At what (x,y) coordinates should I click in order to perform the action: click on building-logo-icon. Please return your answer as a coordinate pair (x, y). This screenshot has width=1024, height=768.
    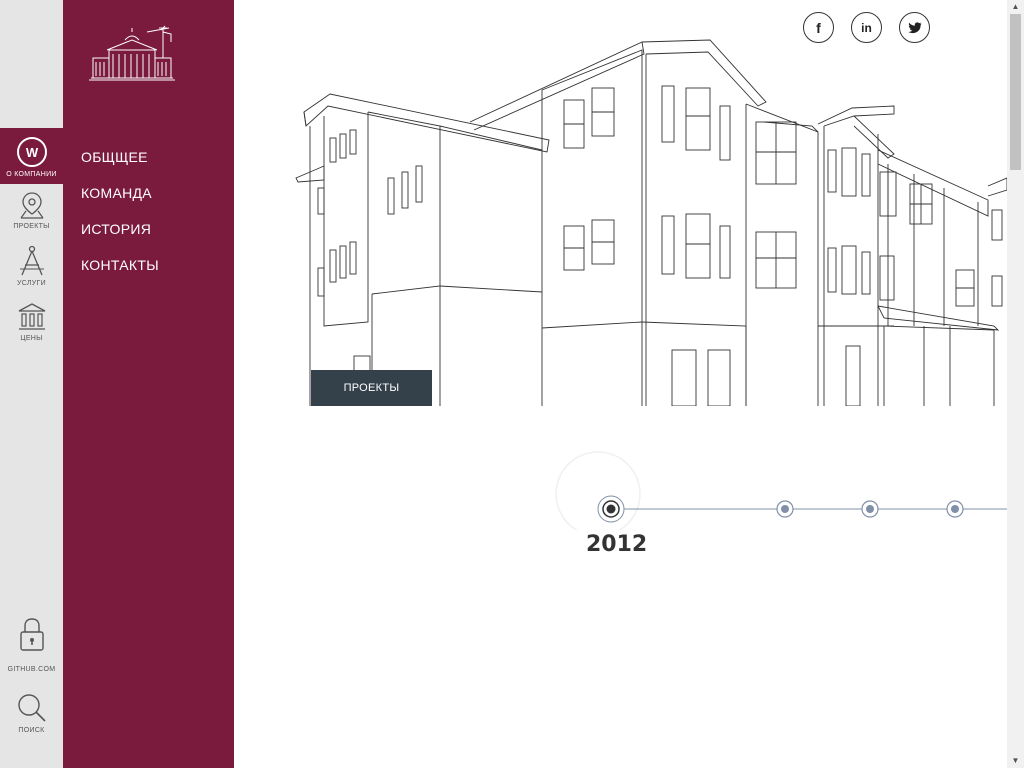
    Looking at the image, I should click on (132, 53).